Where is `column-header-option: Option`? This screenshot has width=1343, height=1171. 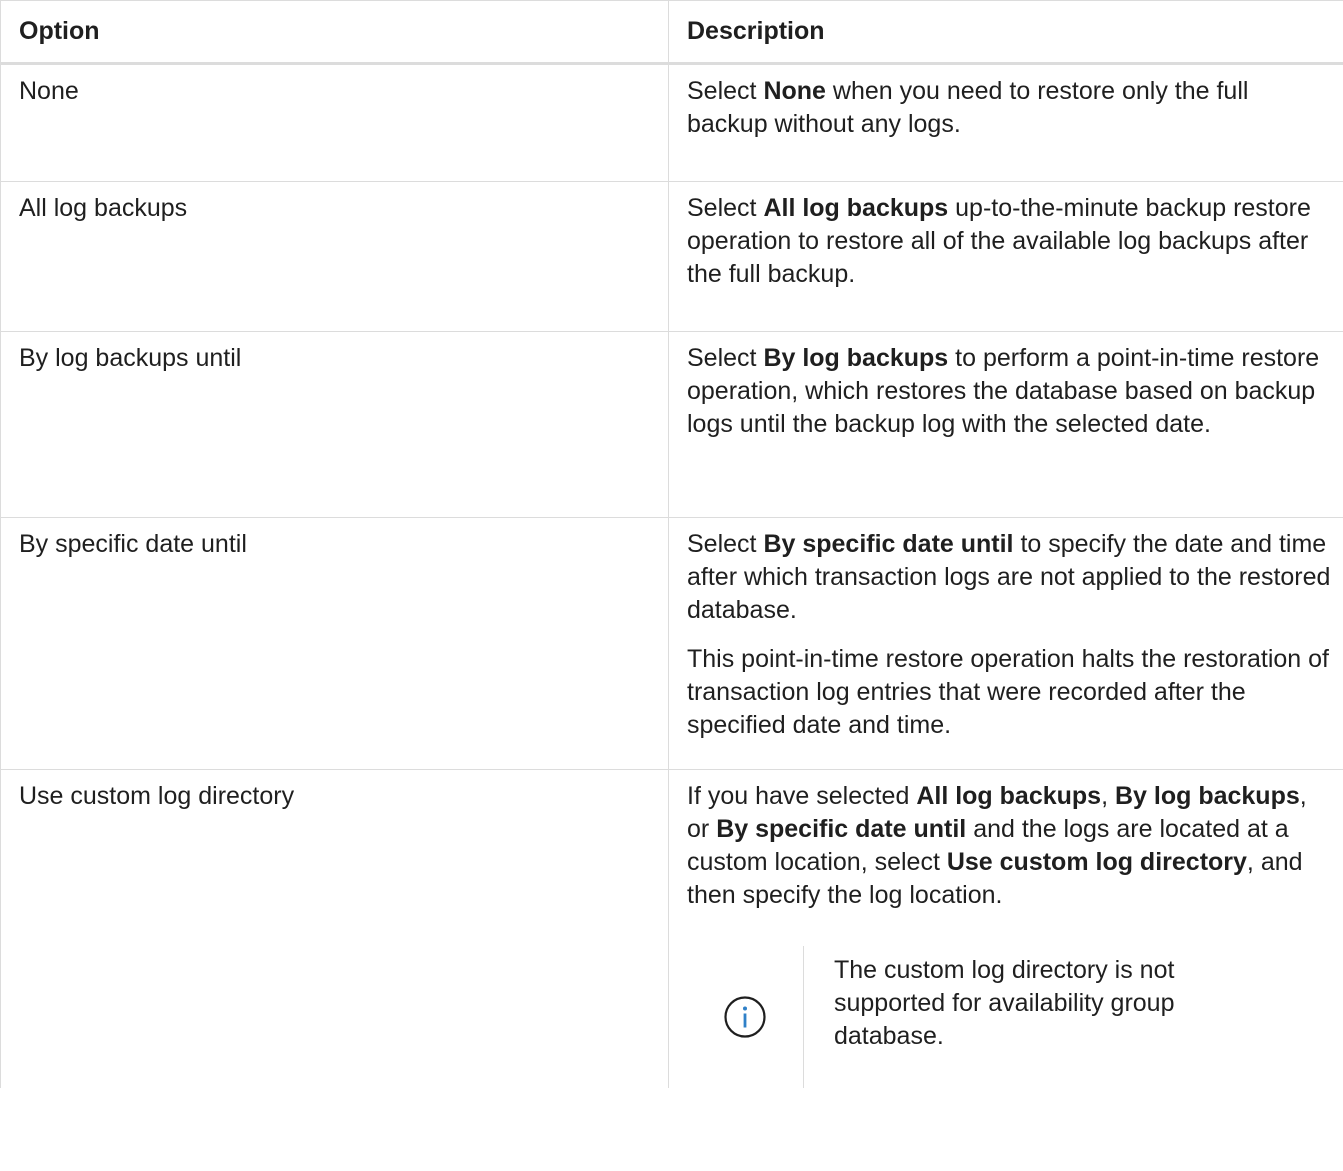 column-header-option: Option is located at coordinates (334, 32).